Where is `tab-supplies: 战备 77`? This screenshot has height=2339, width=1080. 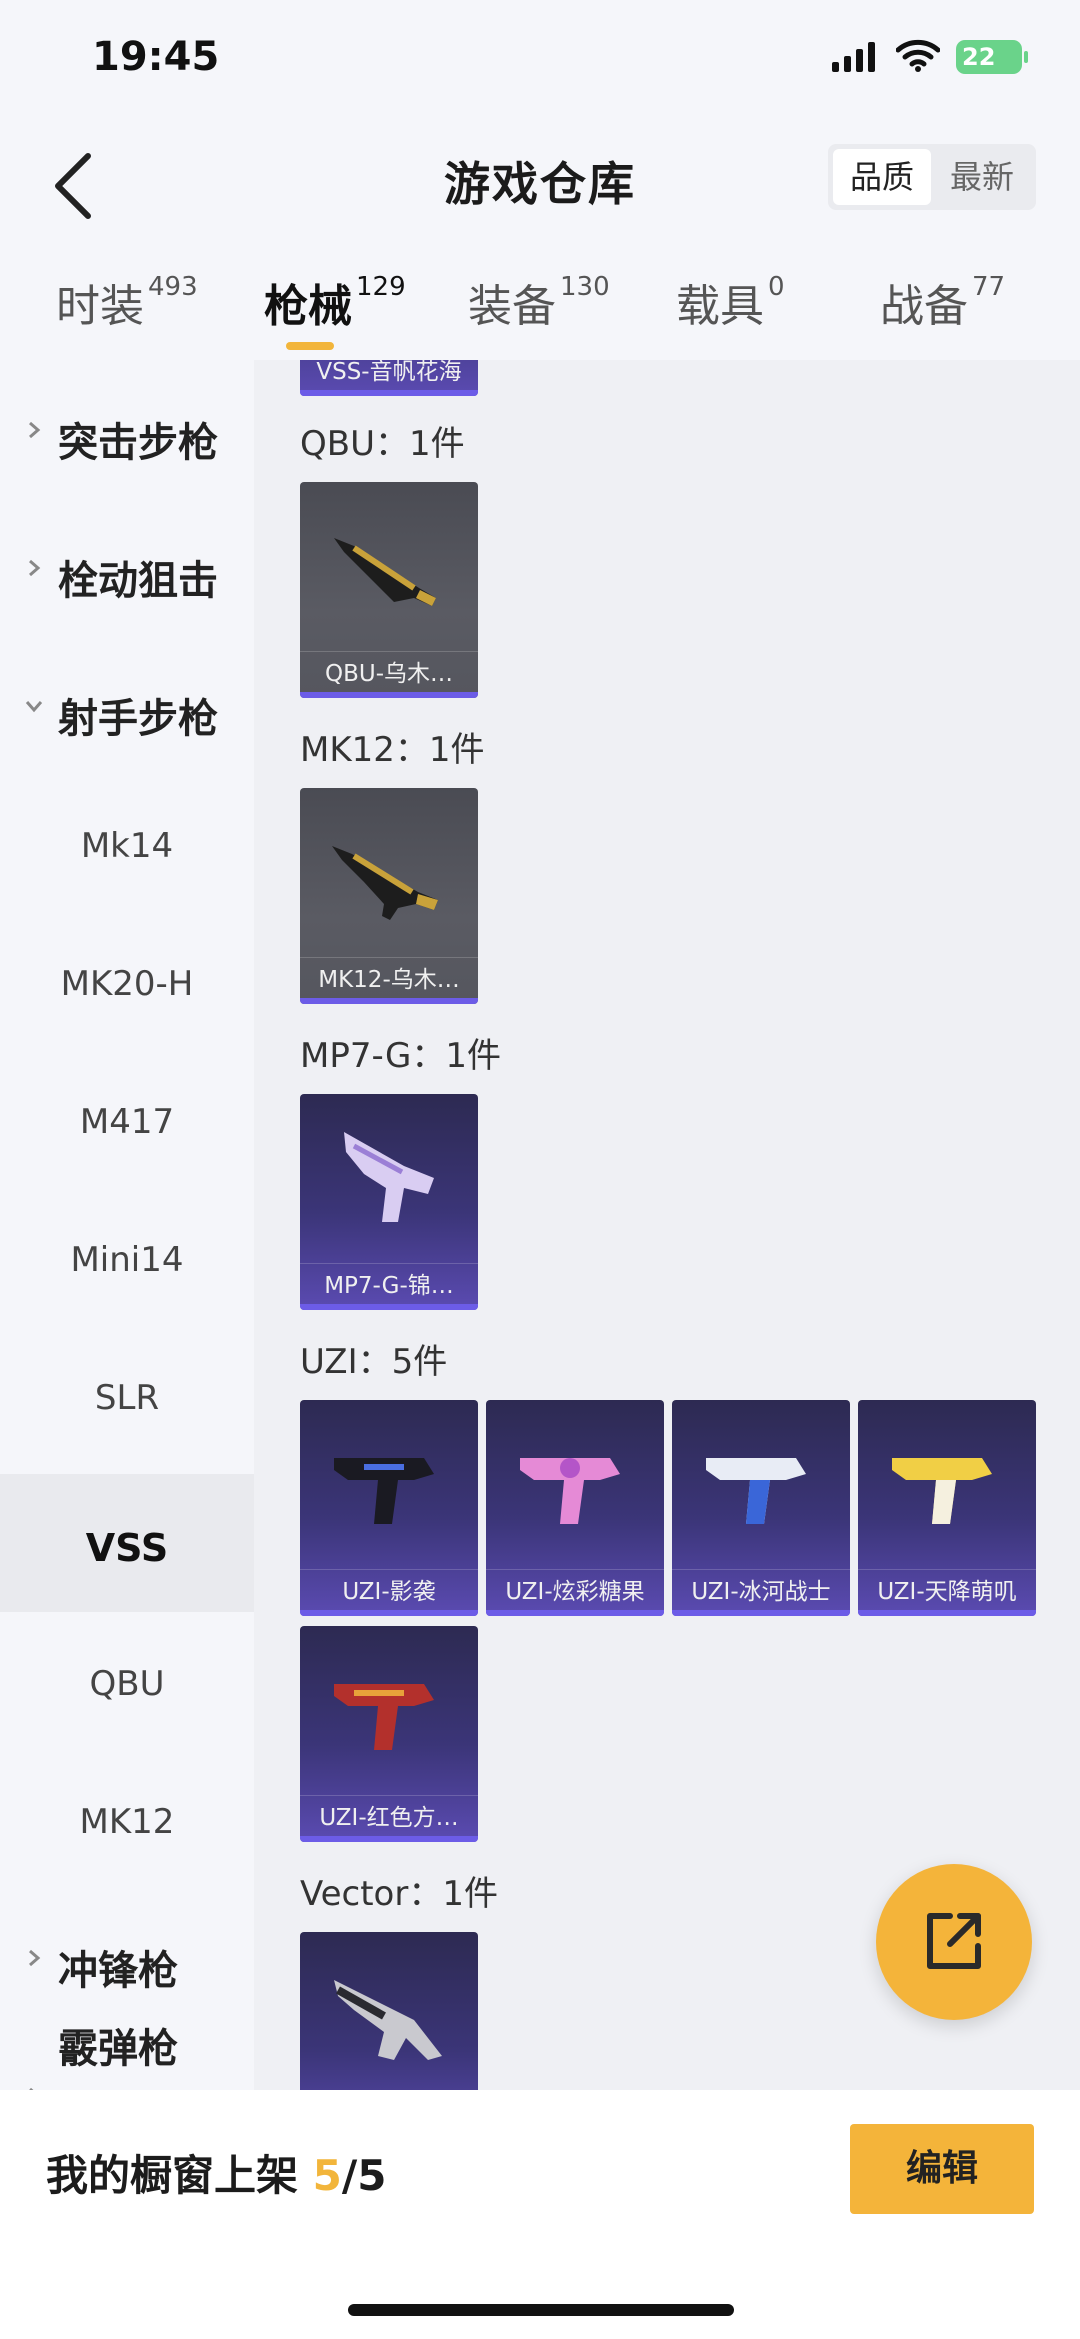 tab-supplies: 战备 77 is located at coordinates (942, 315).